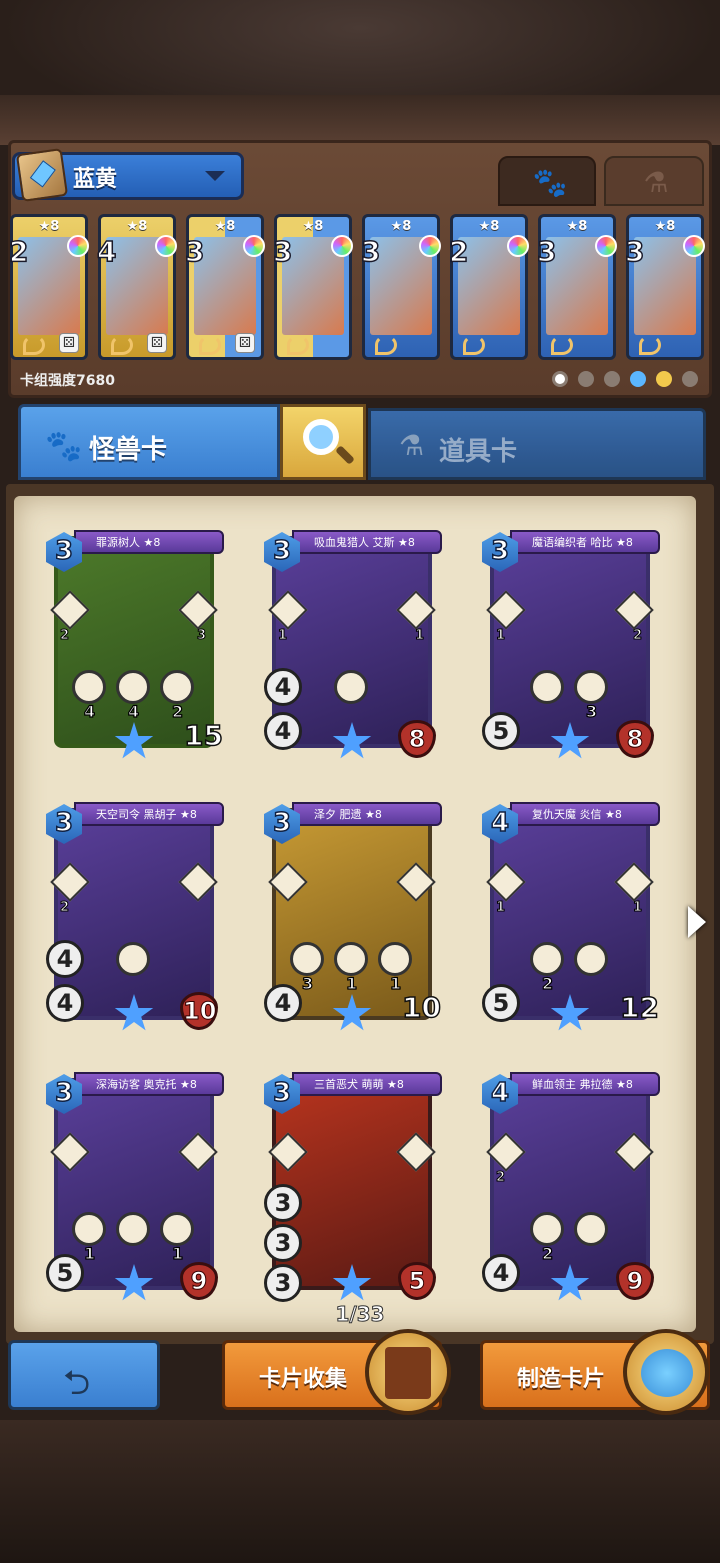 The width and height of the screenshot is (720, 1563). What do you see at coordinates (458, 251) in the screenshot?
I see `card-cost: 2` at bounding box center [458, 251].